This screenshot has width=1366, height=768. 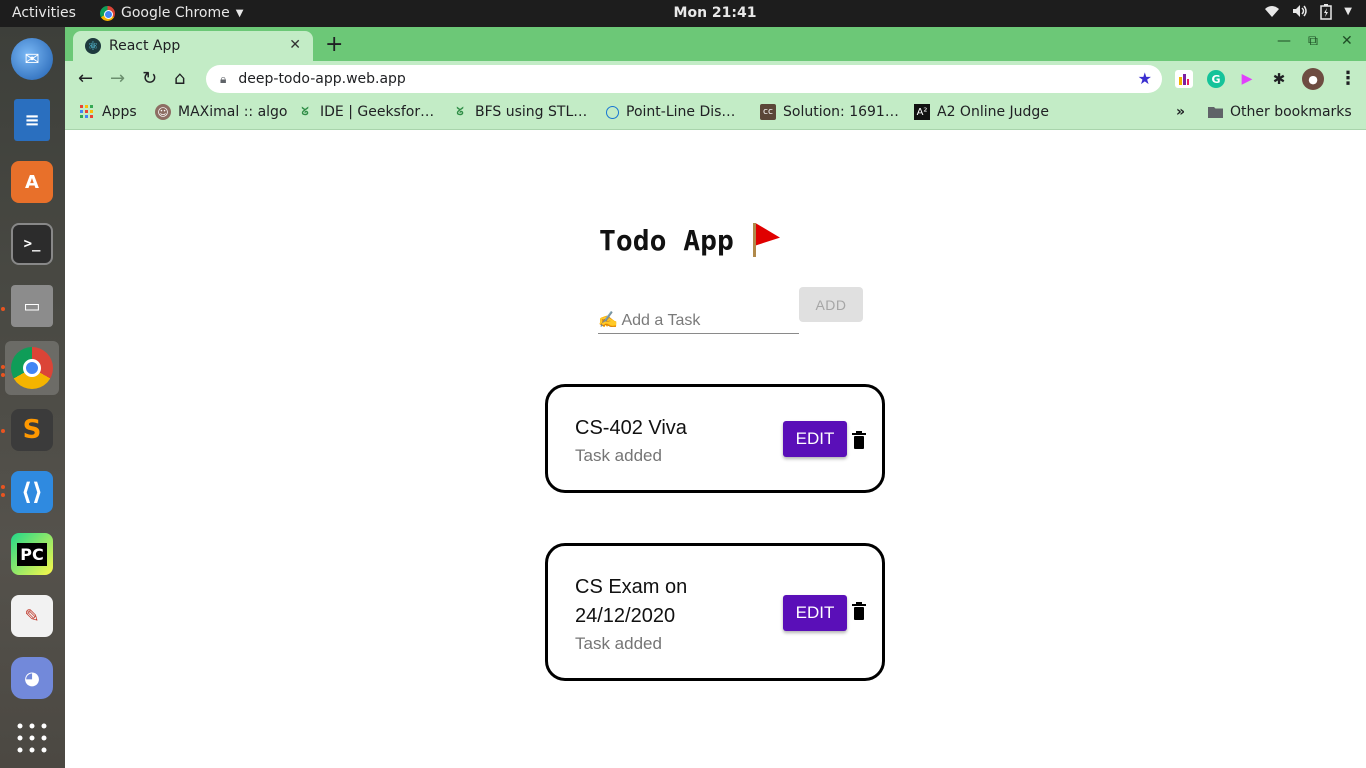 I want to click on folder-icon, so click(x=1215, y=112).